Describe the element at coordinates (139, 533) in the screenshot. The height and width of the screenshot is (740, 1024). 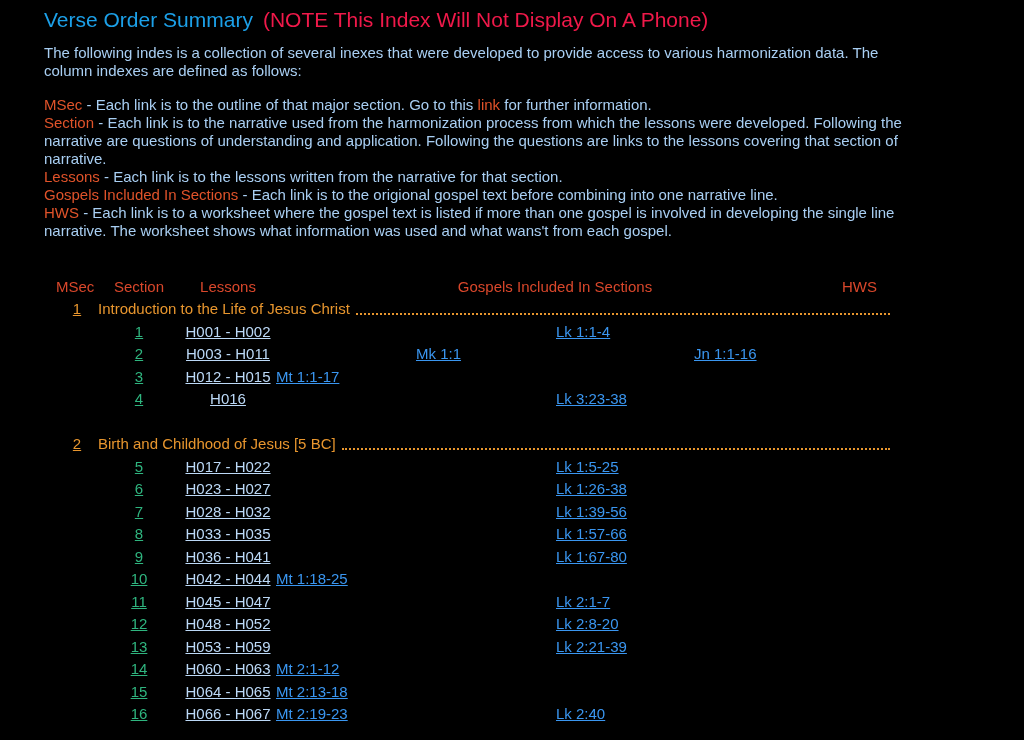
I see `section-link: 8` at that location.